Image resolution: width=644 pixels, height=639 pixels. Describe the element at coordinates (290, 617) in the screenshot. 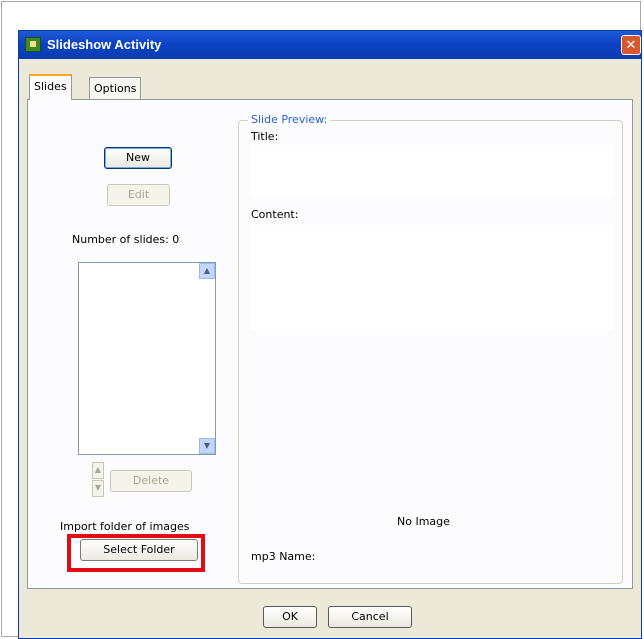

I see `ok-button: OK` at that location.